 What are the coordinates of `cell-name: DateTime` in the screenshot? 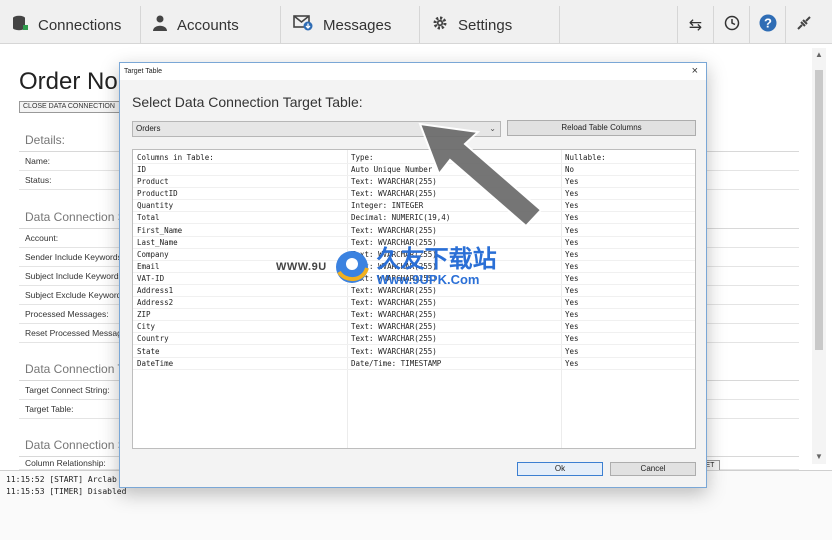 It's located at (155, 363).